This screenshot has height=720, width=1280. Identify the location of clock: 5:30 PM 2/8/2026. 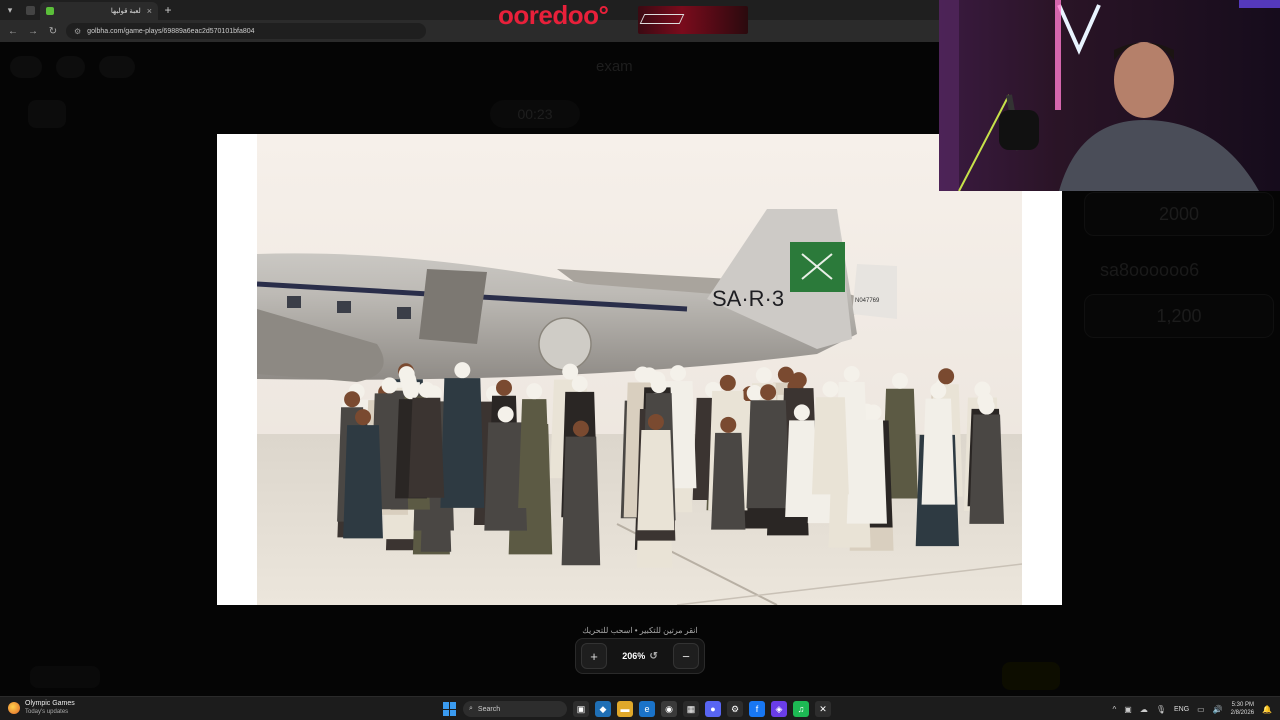
(1242, 709).